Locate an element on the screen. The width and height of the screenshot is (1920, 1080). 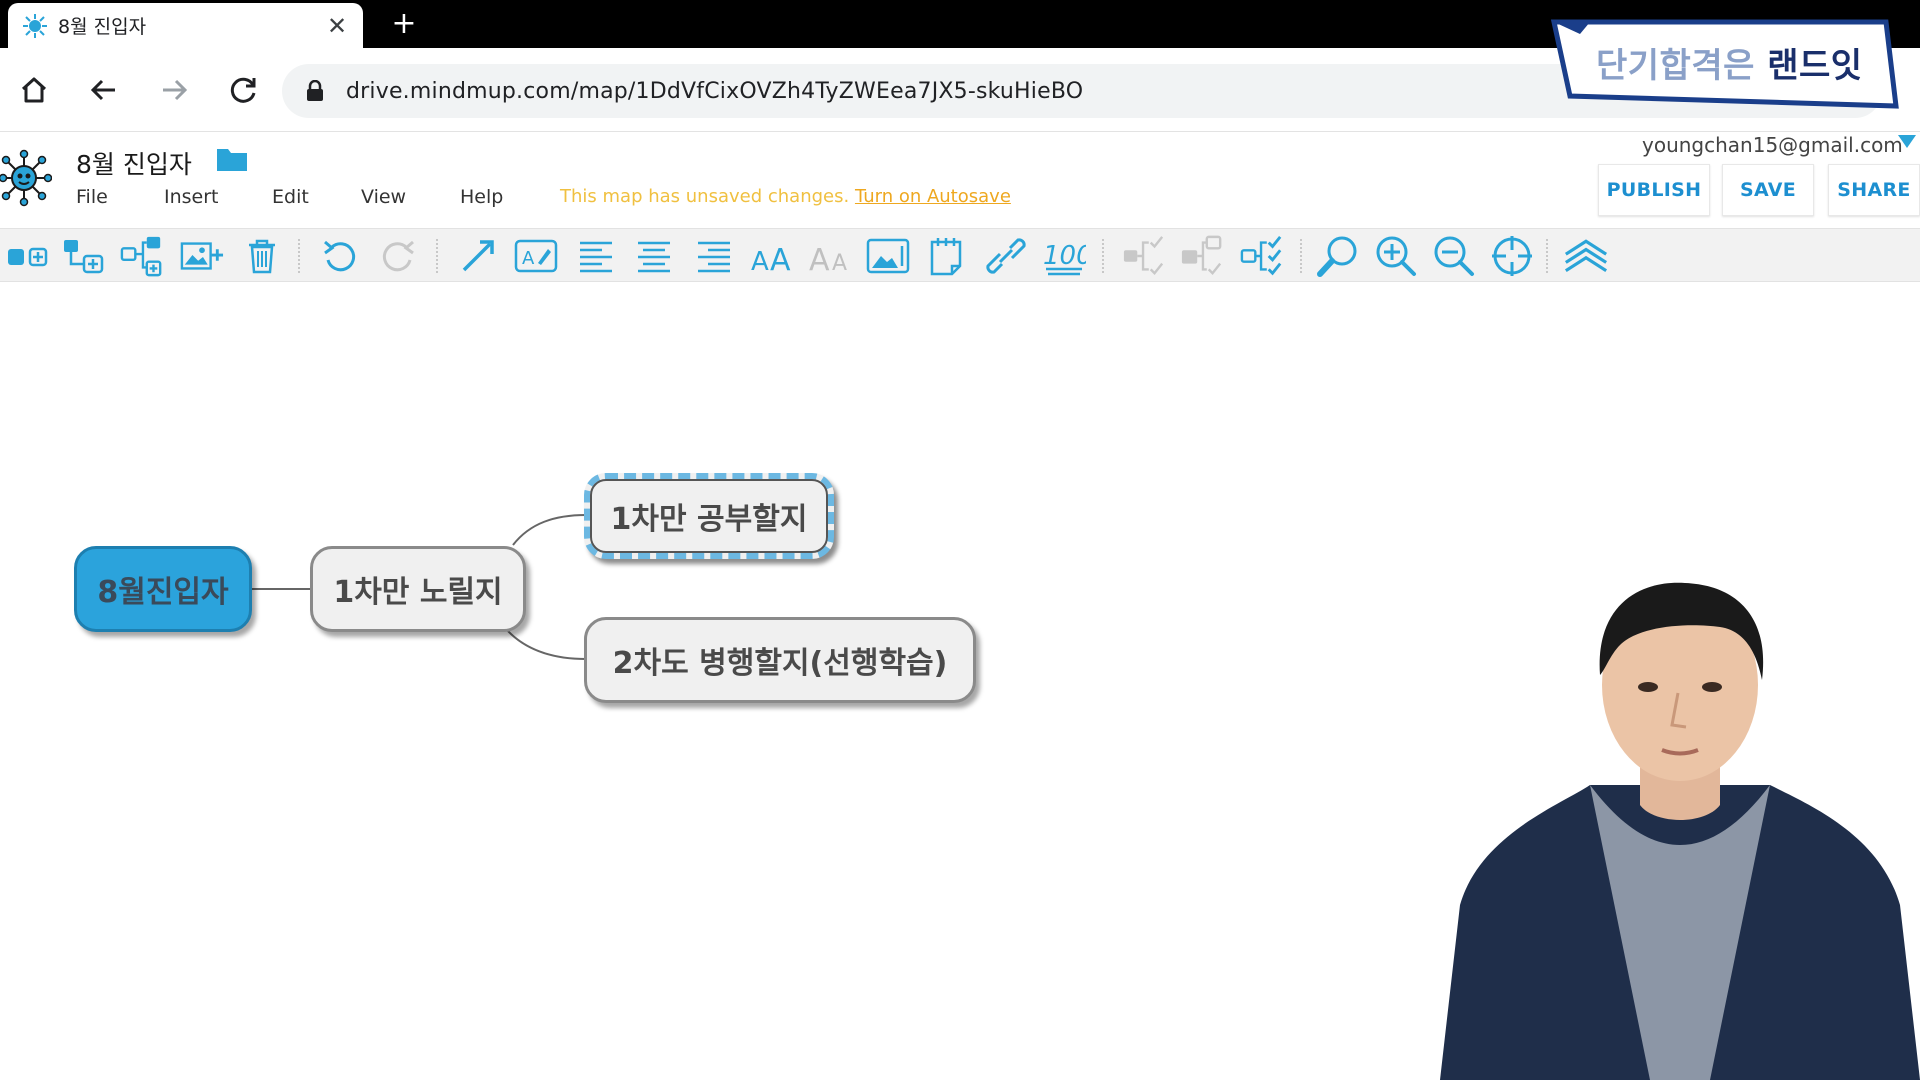
brand-banner-text: 단기합격은 랜드잇 is located at coordinates (1729, 66).